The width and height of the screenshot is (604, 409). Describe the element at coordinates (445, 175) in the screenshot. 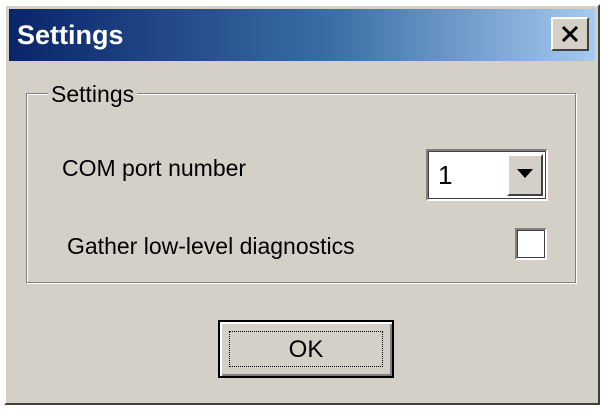

I see `com-port-value: 1` at that location.